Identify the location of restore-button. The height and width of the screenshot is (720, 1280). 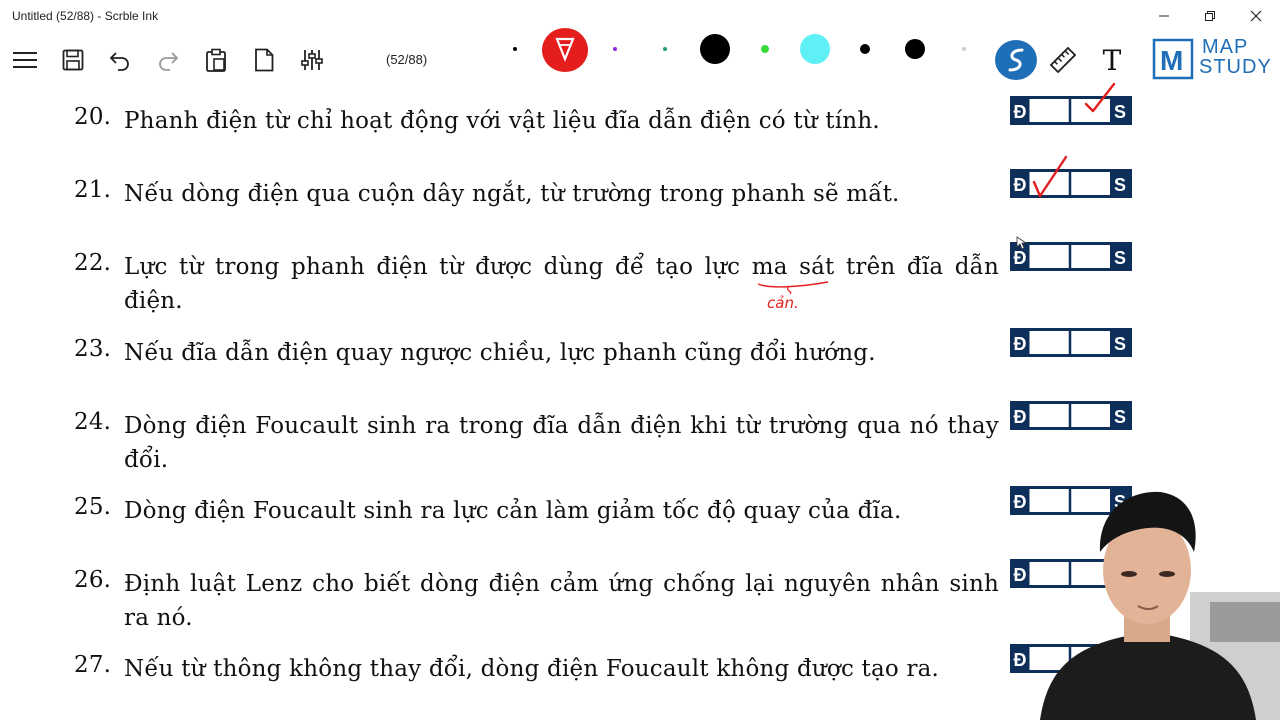
(1210, 16).